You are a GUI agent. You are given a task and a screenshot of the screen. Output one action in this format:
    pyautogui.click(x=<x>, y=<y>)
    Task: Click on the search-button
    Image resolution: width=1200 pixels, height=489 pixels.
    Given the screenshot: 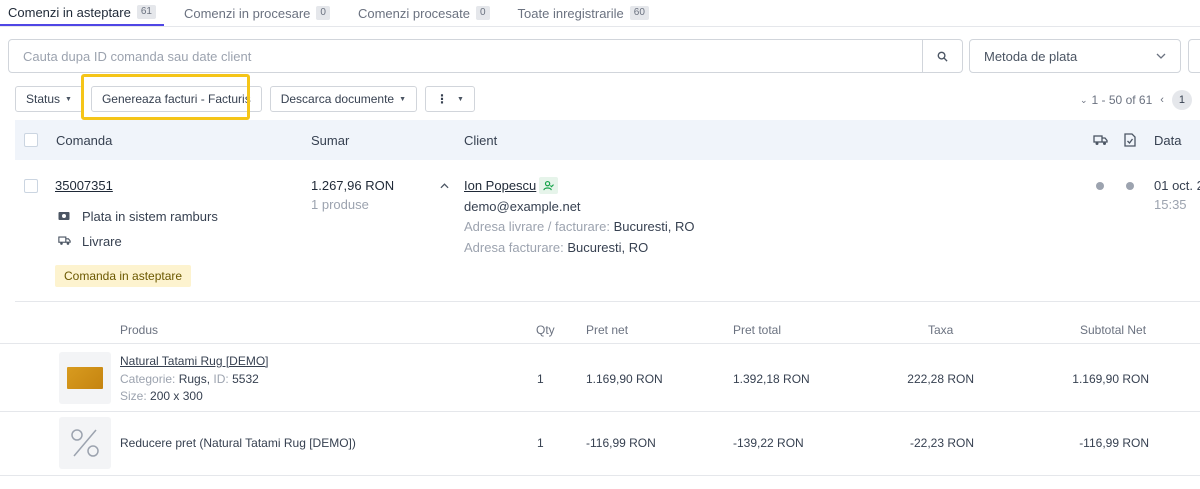 What is the action you would take?
    pyautogui.click(x=943, y=56)
    